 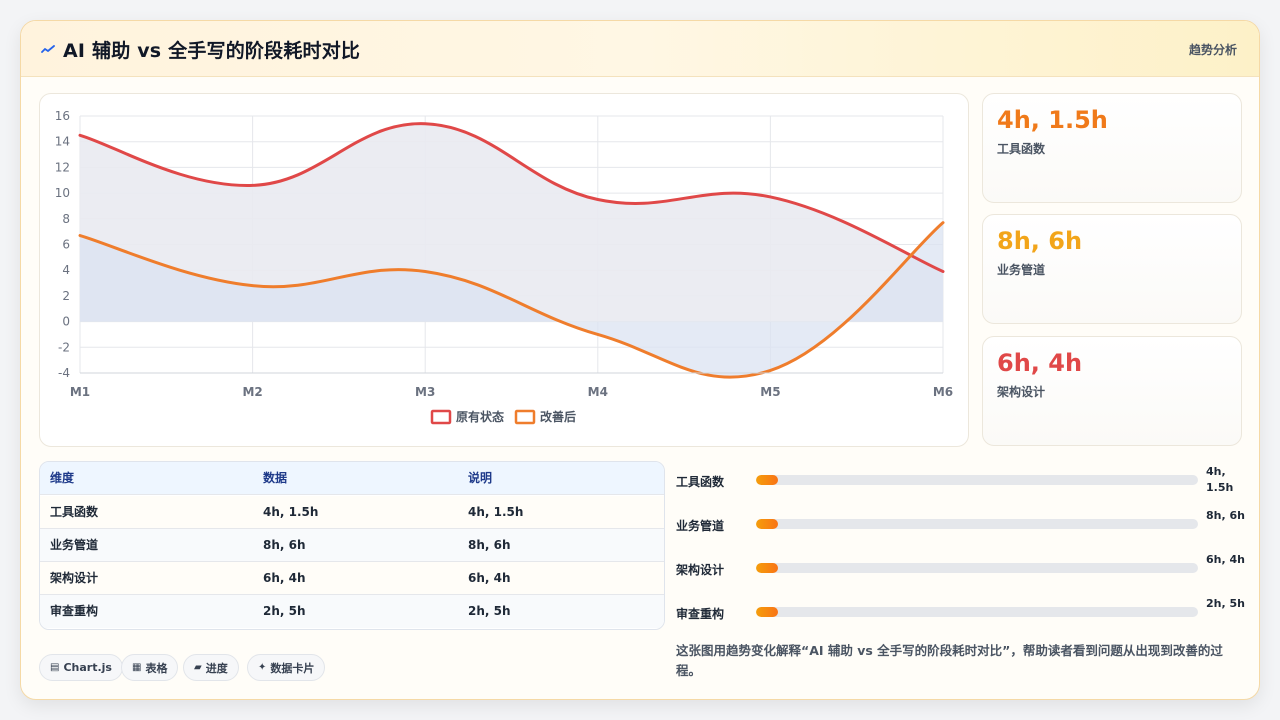 What do you see at coordinates (66, 245) in the screenshot?
I see `y-tick-label: 6` at bounding box center [66, 245].